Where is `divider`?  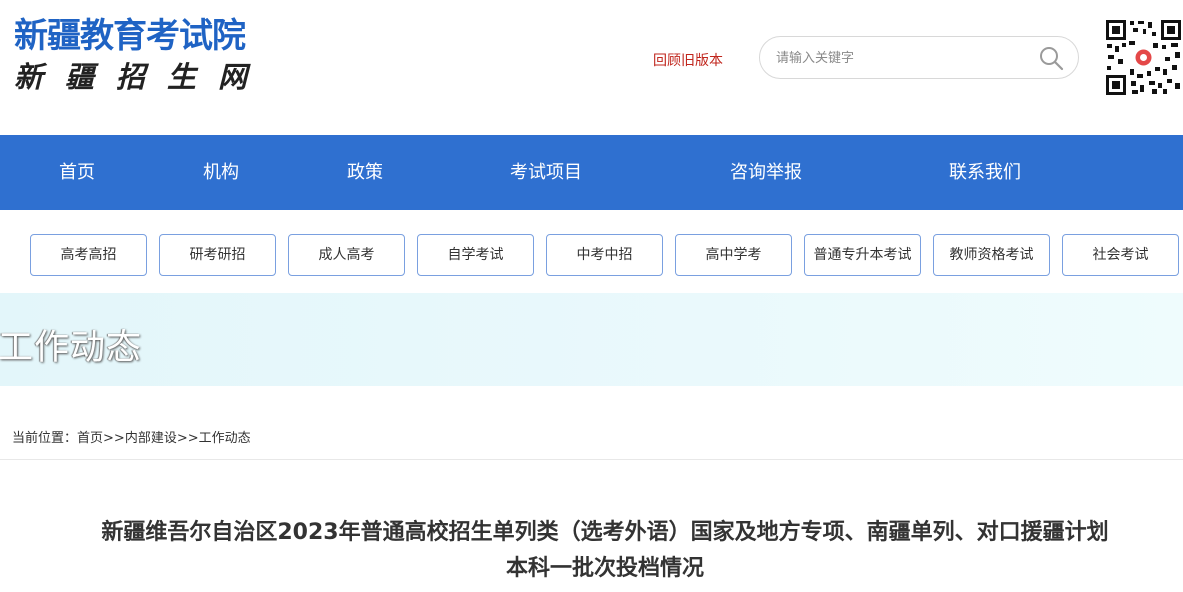 divider is located at coordinates (591, 459).